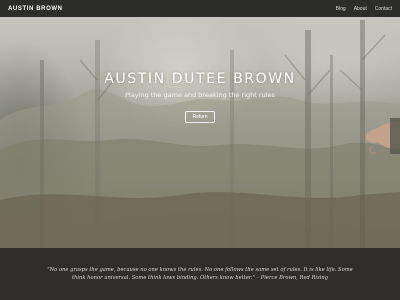 The image size is (400, 300). Describe the element at coordinates (200, 79) in the screenshot. I see `hero-title: AUSTIN DUTEE BROWN` at that location.